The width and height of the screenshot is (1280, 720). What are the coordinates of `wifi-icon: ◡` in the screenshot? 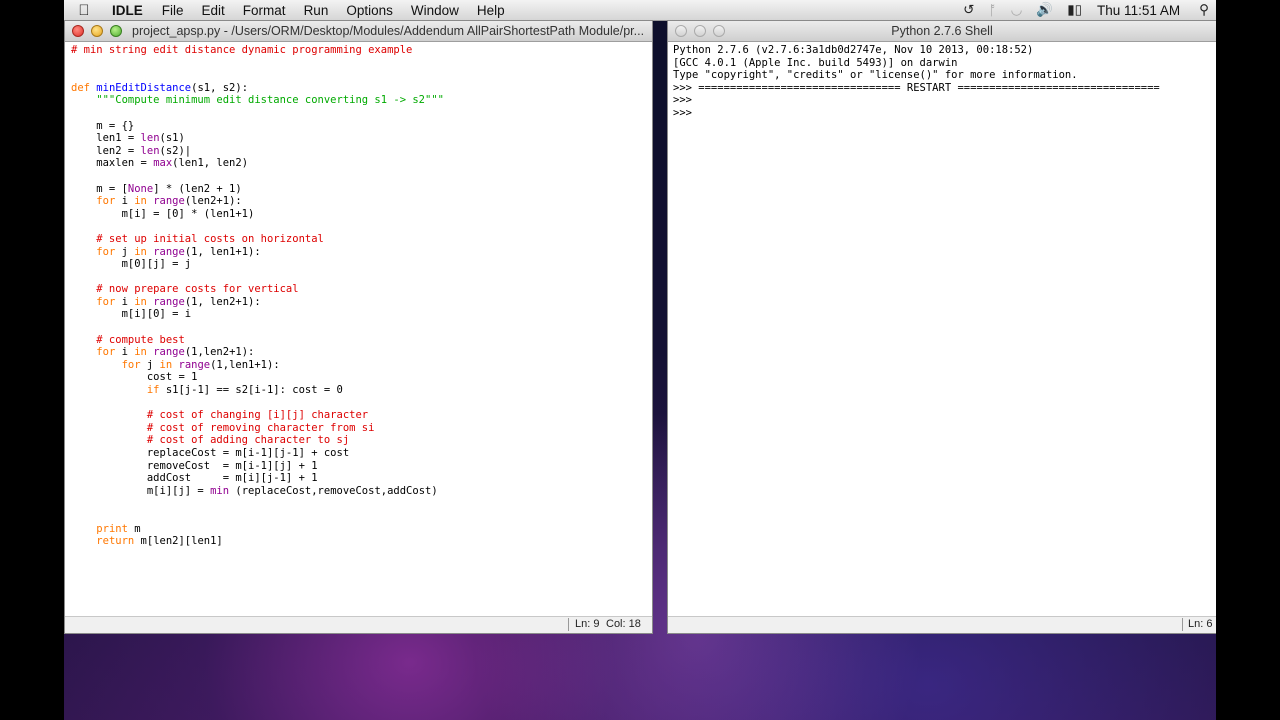 It's located at (1017, 10).